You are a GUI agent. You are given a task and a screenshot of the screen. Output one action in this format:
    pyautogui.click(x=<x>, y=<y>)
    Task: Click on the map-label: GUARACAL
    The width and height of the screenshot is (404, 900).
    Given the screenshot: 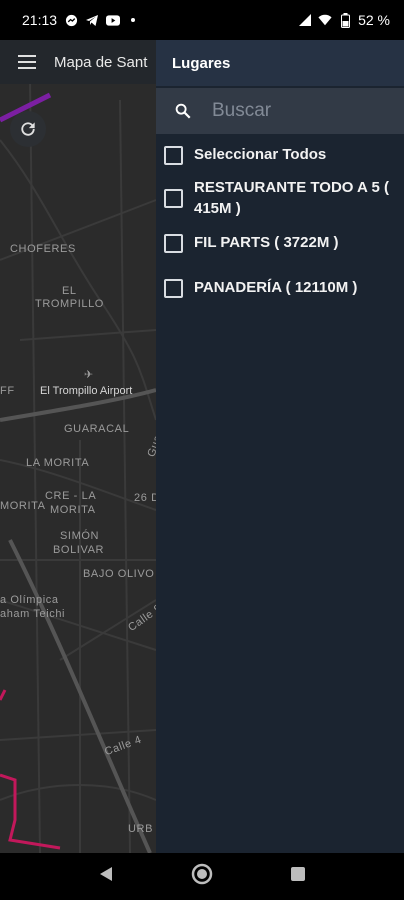 What is the action you would take?
    pyautogui.click(x=97, y=429)
    